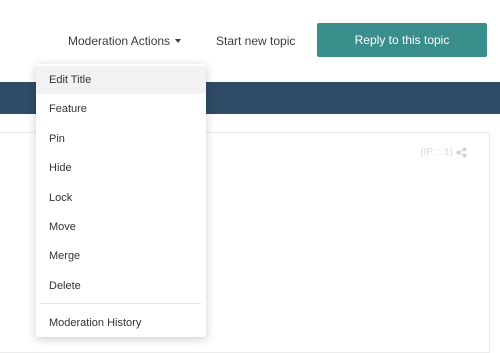 This screenshot has width=500, height=353. I want to click on moderation-actions-label: Moderation Actions, so click(119, 41).